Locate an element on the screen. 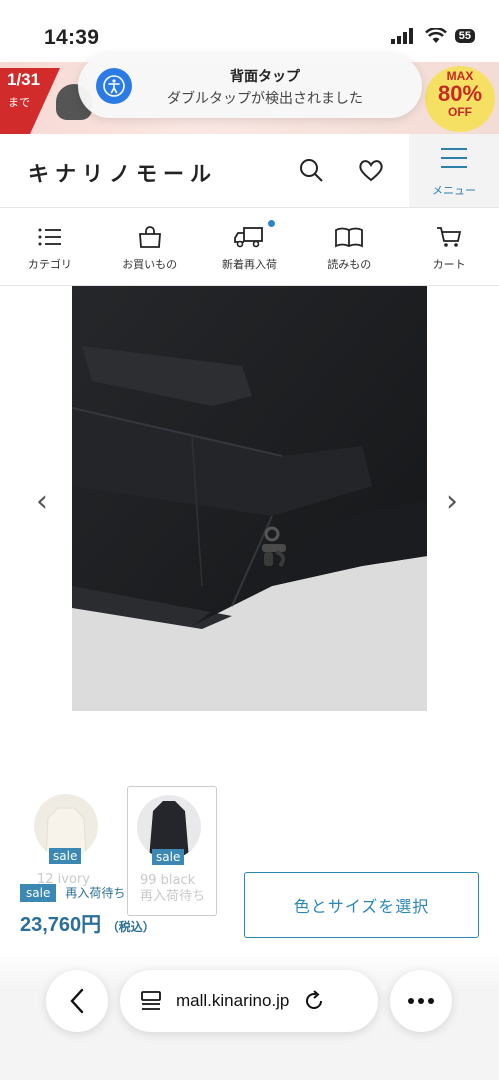  nav-item-cart: カート is located at coordinates (449, 246).